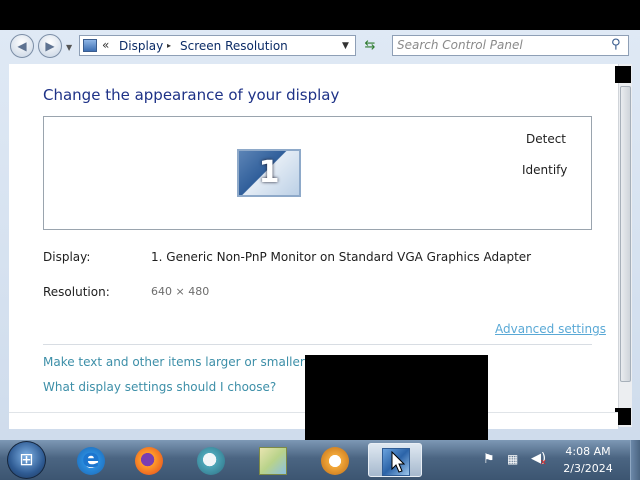 This screenshot has width=640, height=480. I want to click on media-player-icon, so click(335, 461).